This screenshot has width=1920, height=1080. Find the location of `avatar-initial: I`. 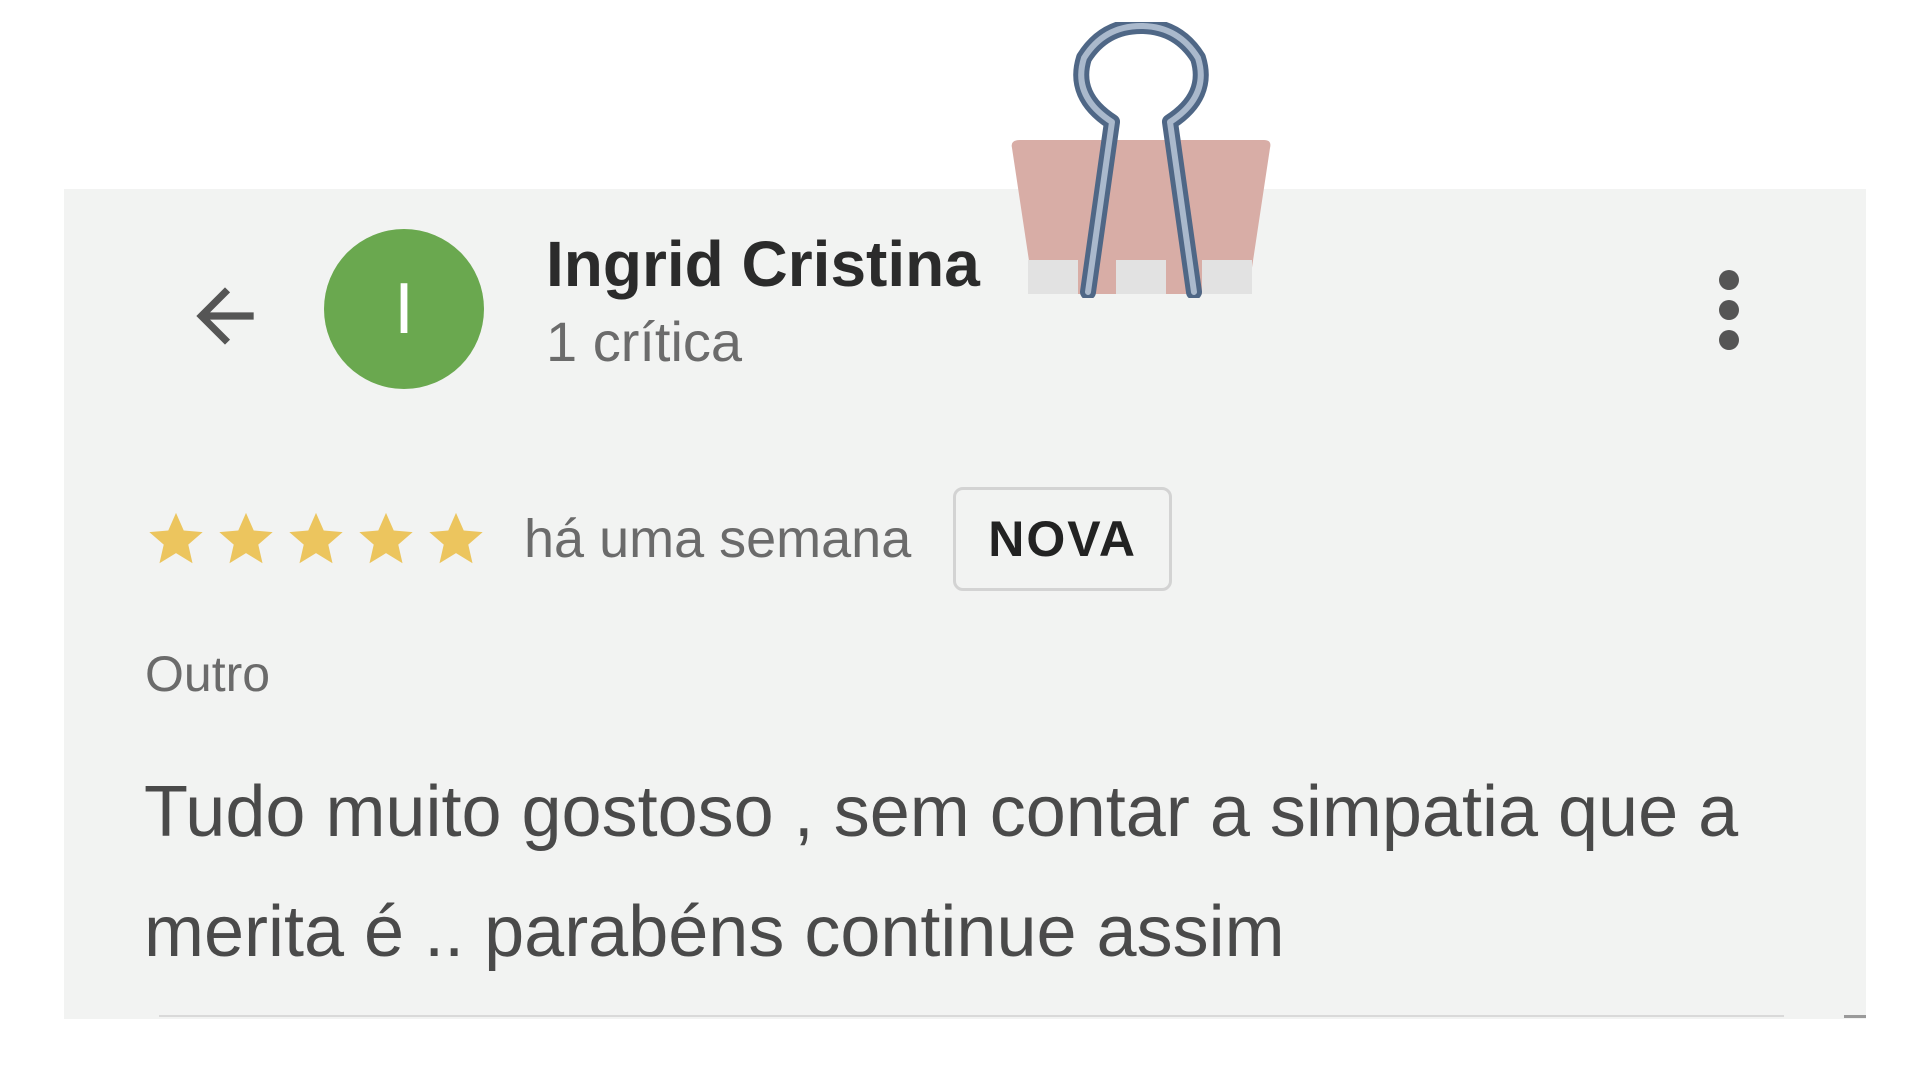

avatar-initial: I is located at coordinates (403, 309).